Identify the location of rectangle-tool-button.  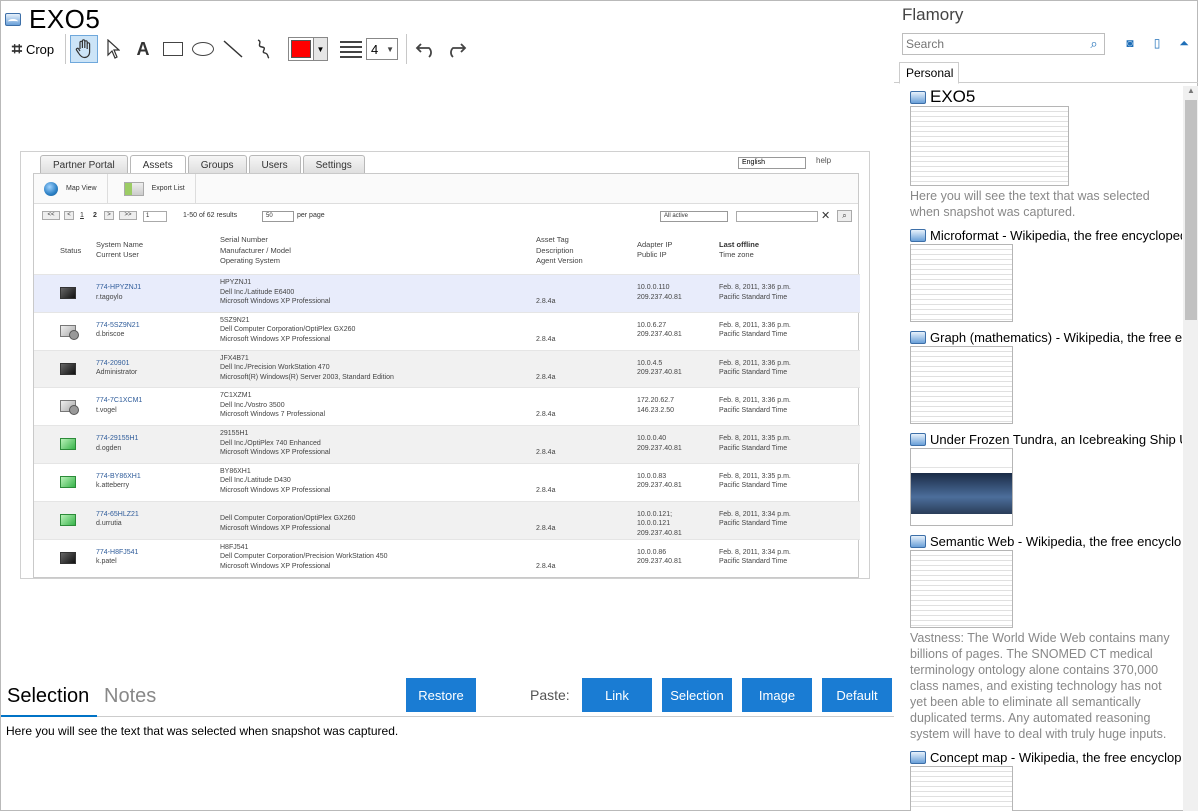
(173, 49).